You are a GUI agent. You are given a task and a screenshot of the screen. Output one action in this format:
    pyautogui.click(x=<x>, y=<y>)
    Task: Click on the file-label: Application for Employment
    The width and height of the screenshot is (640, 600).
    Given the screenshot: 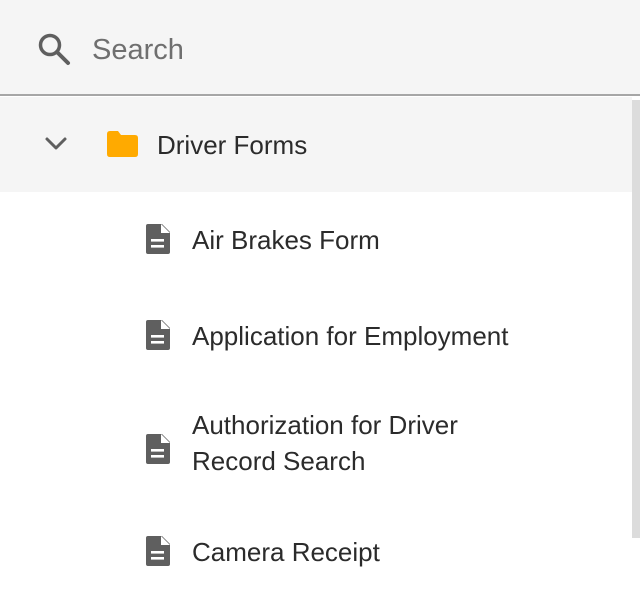 What is the action you would take?
    pyautogui.click(x=350, y=336)
    